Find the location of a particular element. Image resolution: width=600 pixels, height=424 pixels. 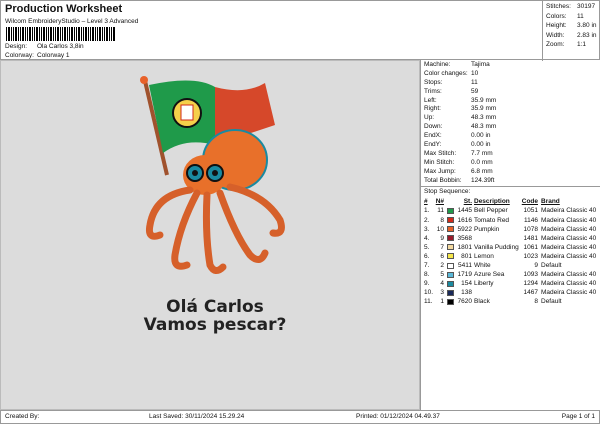

stop-sequence-row: 11. 1 7620 Black 8 Default is located at coordinates (493, 302).